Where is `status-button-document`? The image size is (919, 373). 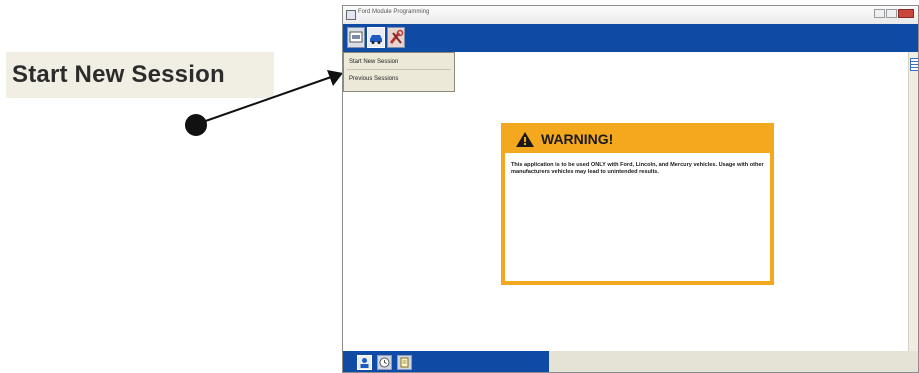
status-button-document is located at coordinates (404, 362).